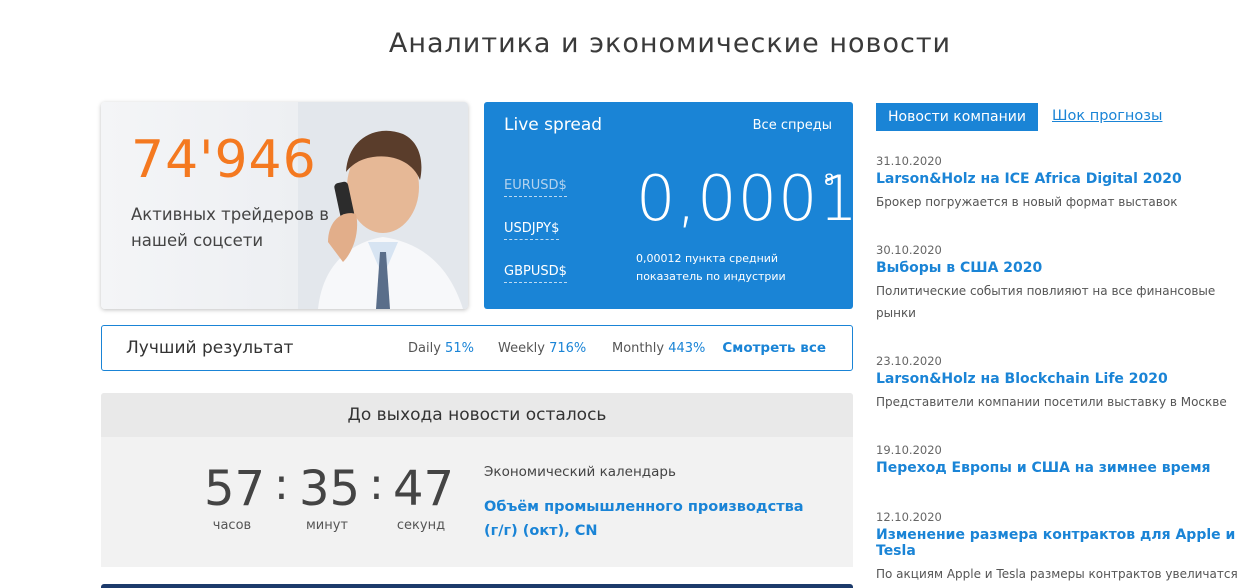  Describe the element at coordinates (1061, 179) in the screenshot. I see `news-title-link: Larson&Holz на ICE Africa Digital 2020` at that location.